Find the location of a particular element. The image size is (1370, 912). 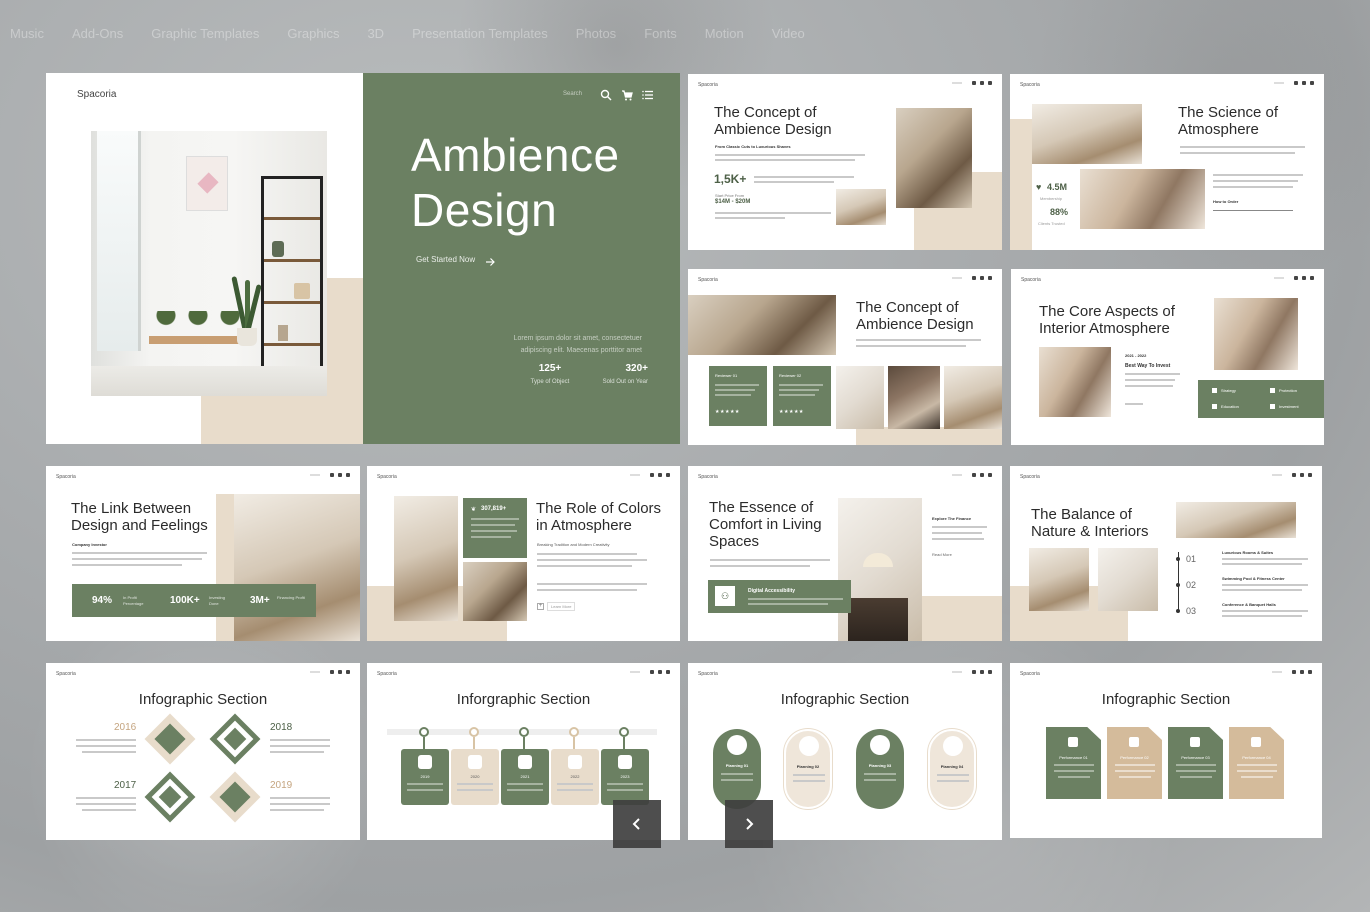

beige-block is located at coordinates (962, 618).